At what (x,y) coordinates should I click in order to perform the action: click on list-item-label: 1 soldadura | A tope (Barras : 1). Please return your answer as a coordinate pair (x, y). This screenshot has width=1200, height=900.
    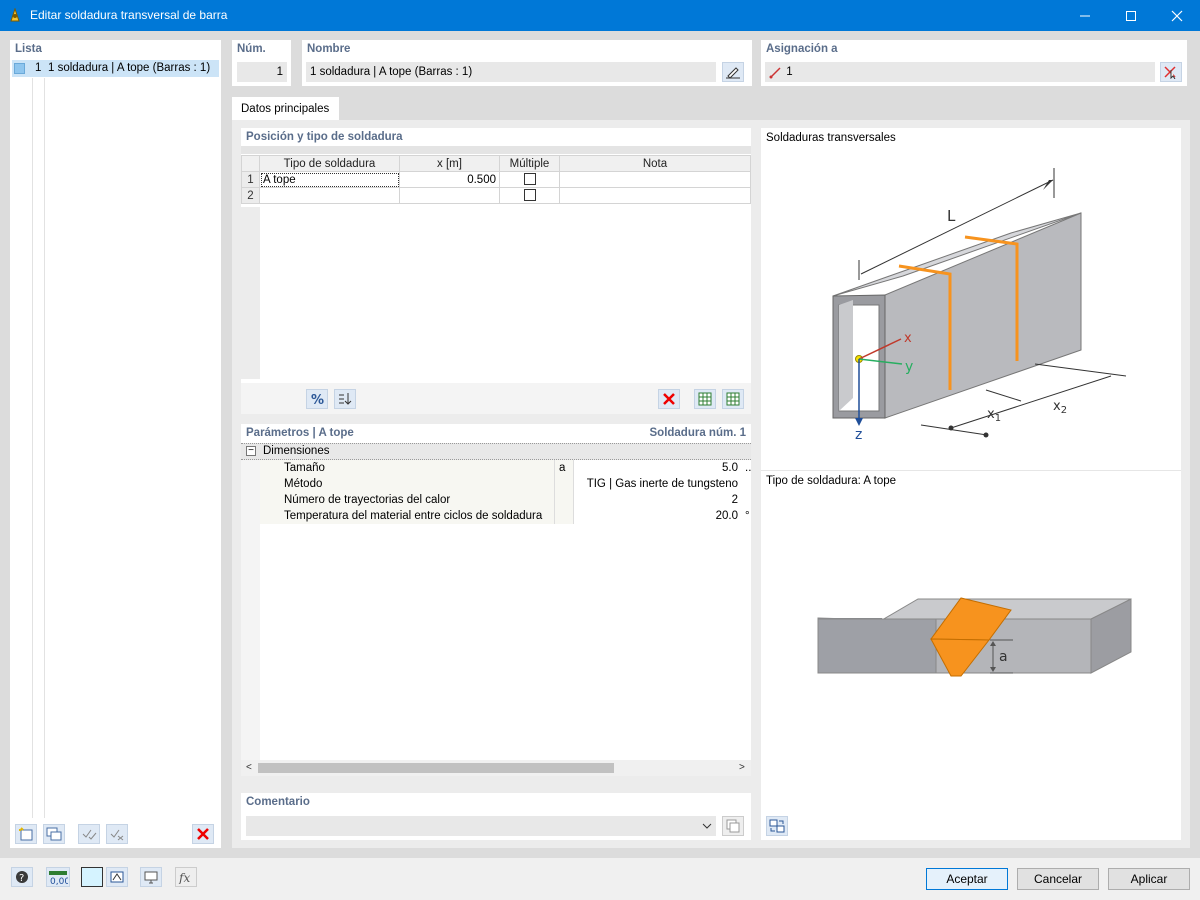
    Looking at the image, I should click on (129, 68).